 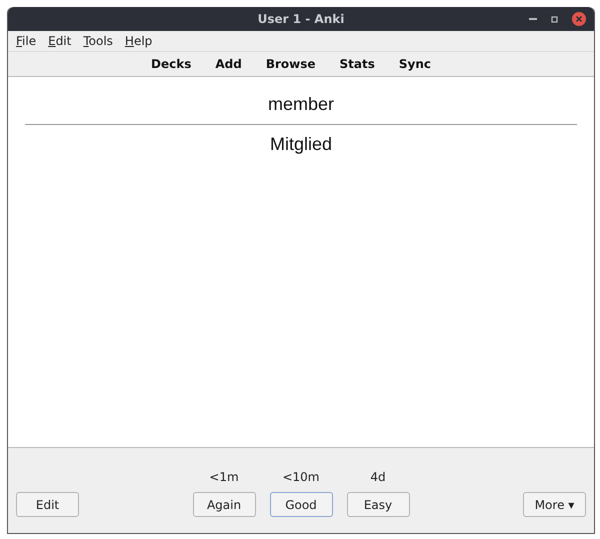 I want to click on close-icon, so click(x=579, y=19).